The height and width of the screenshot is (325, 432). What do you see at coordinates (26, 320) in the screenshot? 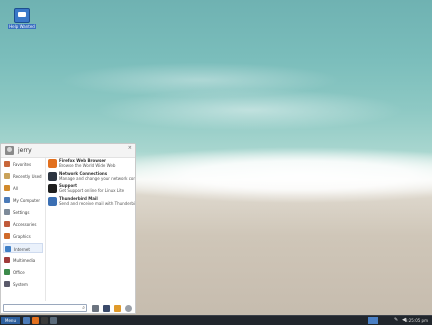
I see `files-icon` at bounding box center [26, 320].